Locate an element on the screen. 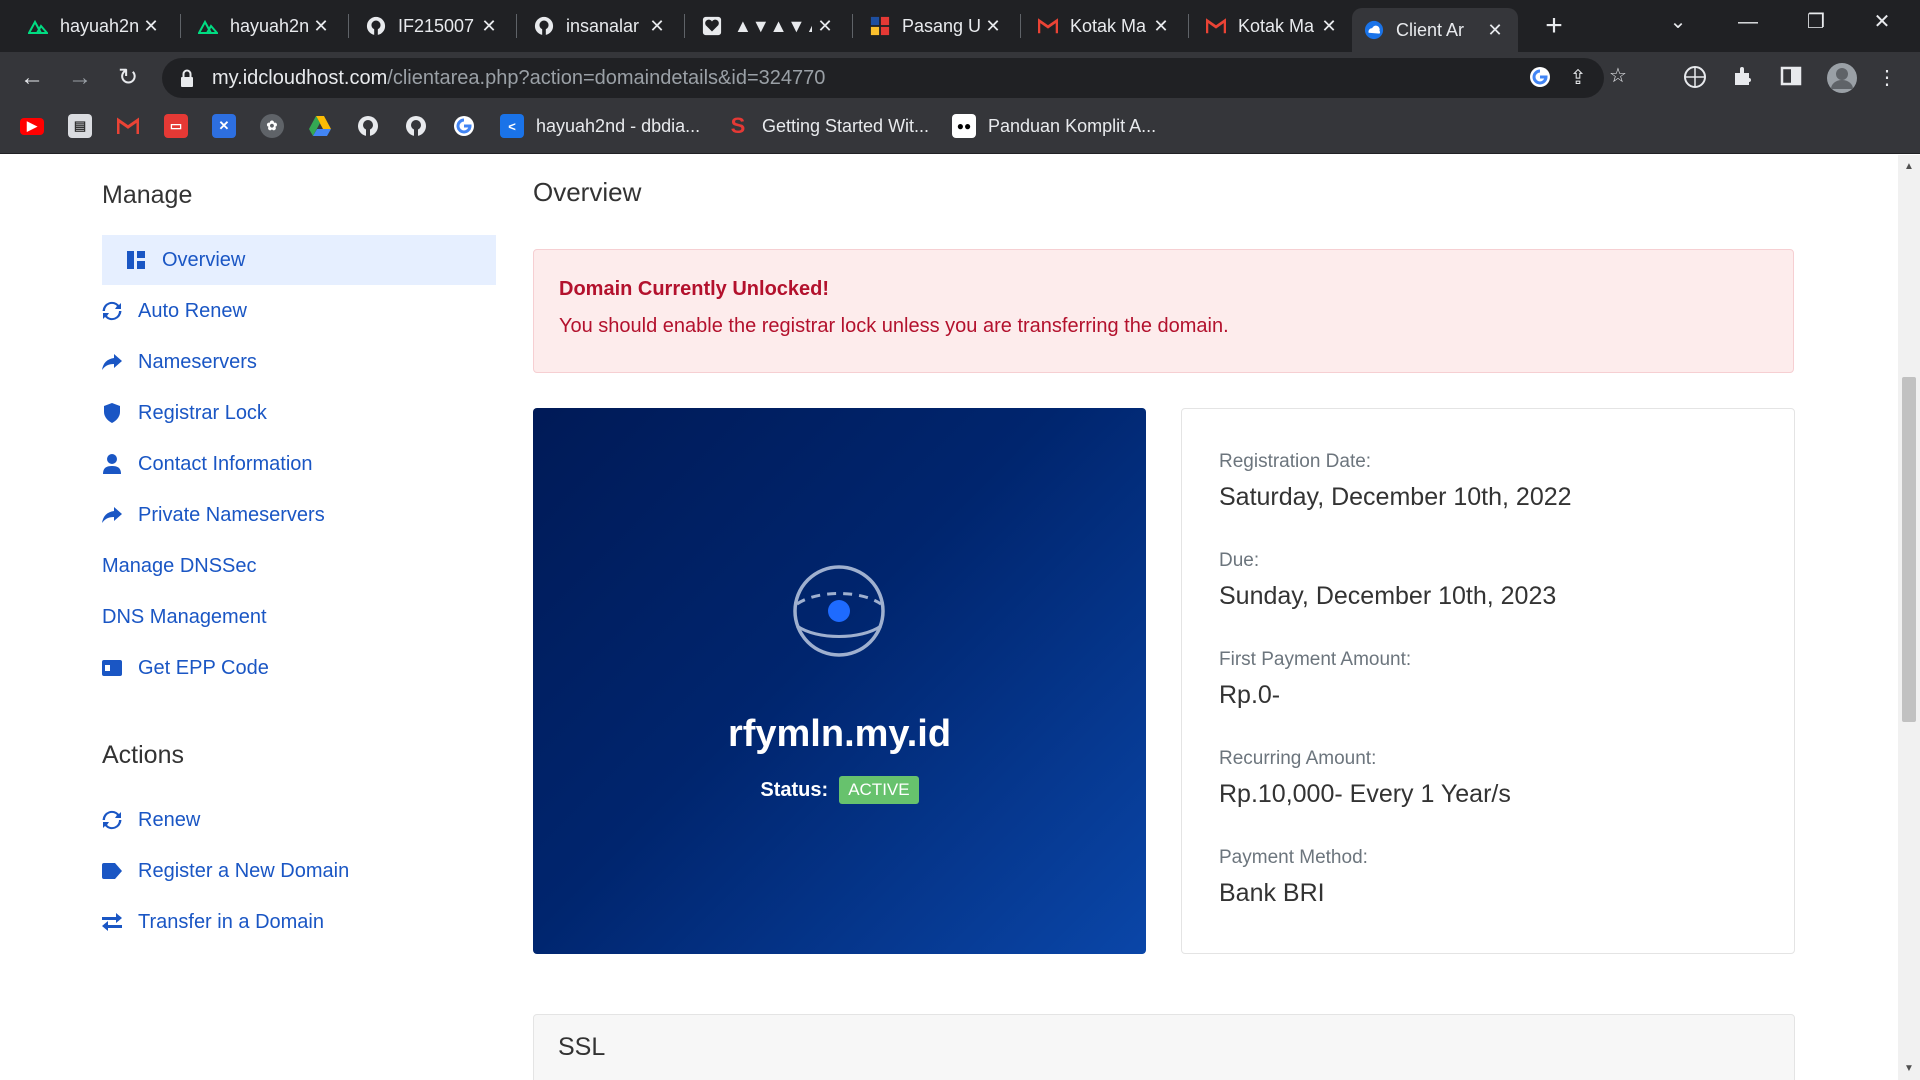 This screenshot has width=1920, height=1080. star-icon: ☆ is located at coordinates (1618, 76).